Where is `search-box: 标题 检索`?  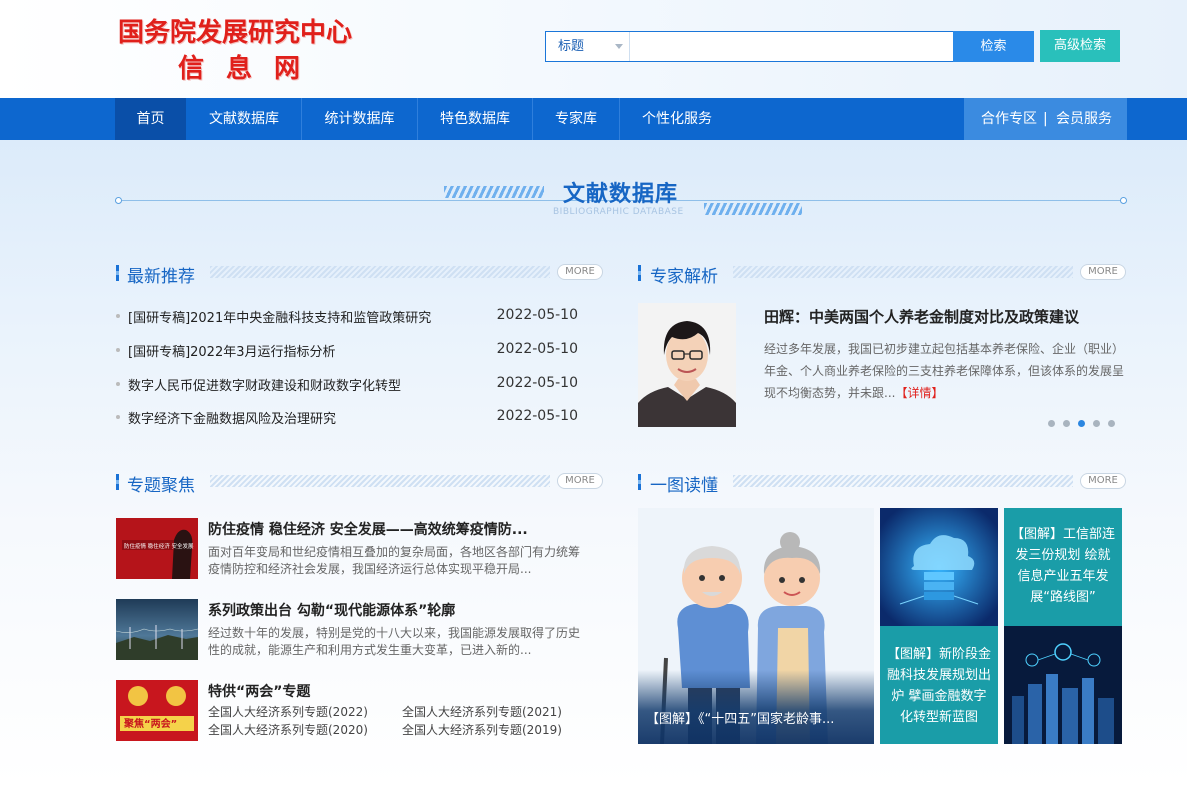
search-box: 标题 检索 is located at coordinates (789, 46).